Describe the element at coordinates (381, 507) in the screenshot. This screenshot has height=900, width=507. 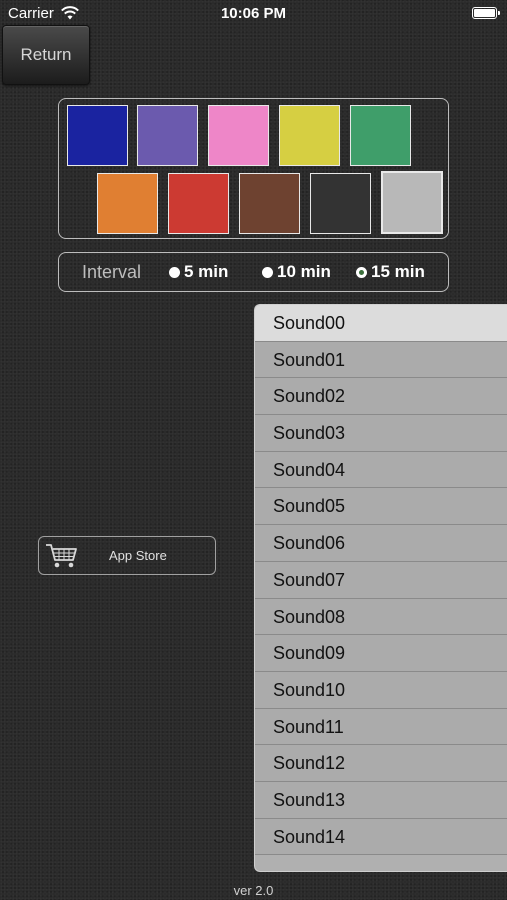
I see `sound-item: Sound05` at that location.